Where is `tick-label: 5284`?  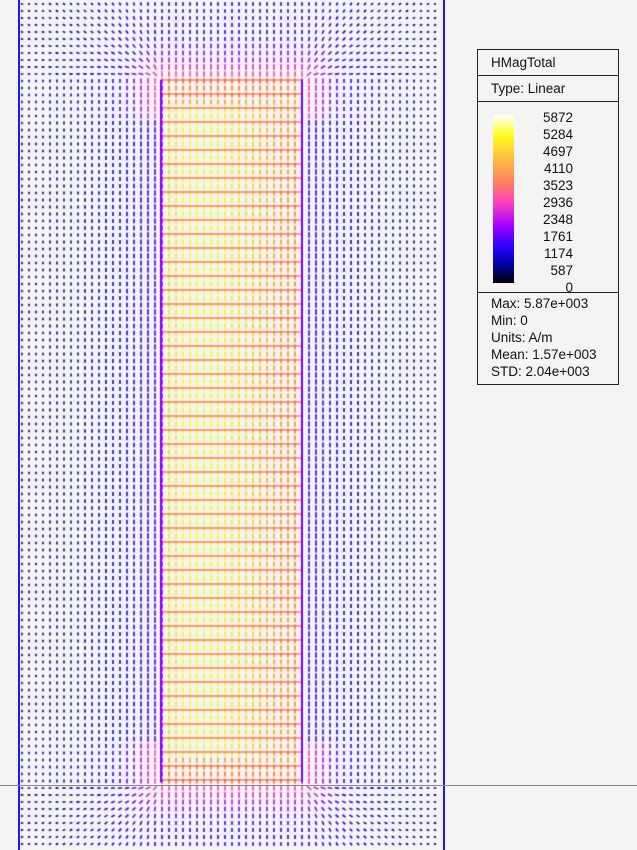
tick-label: 5284 is located at coordinates (557, 134).